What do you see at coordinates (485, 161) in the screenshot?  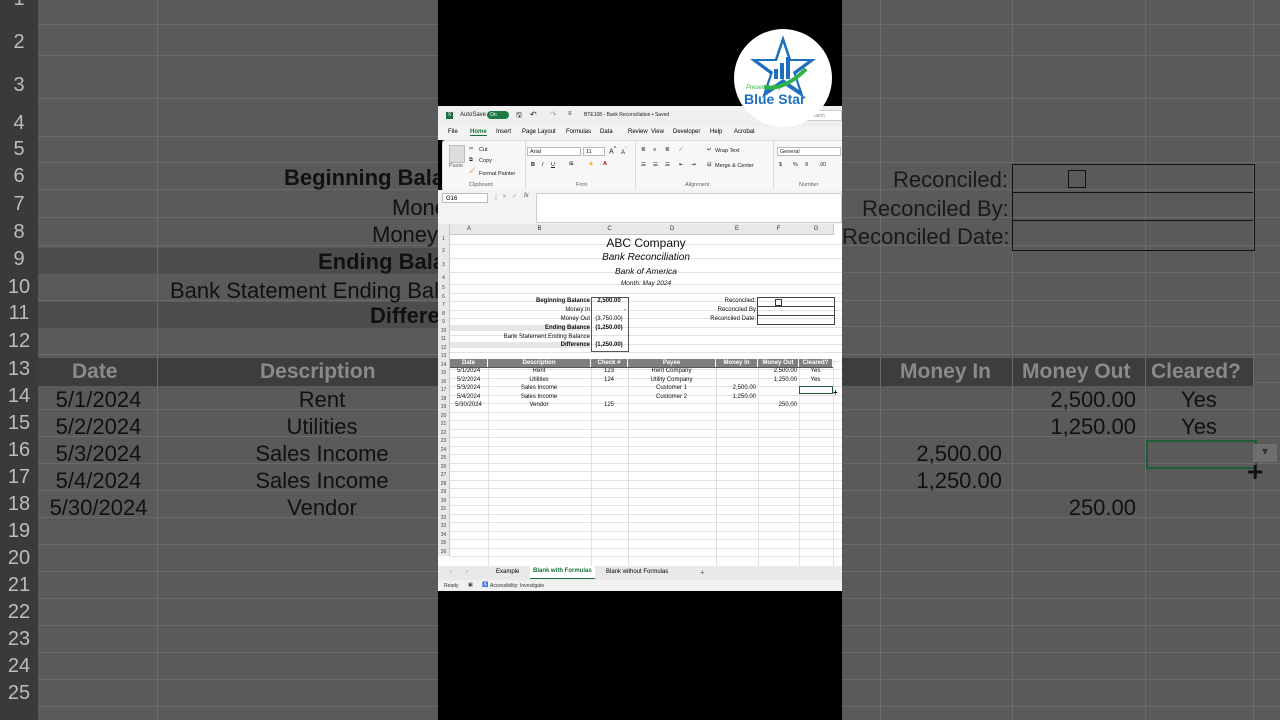 I see `copy-button: Copy` at bounding box center [485, 161].